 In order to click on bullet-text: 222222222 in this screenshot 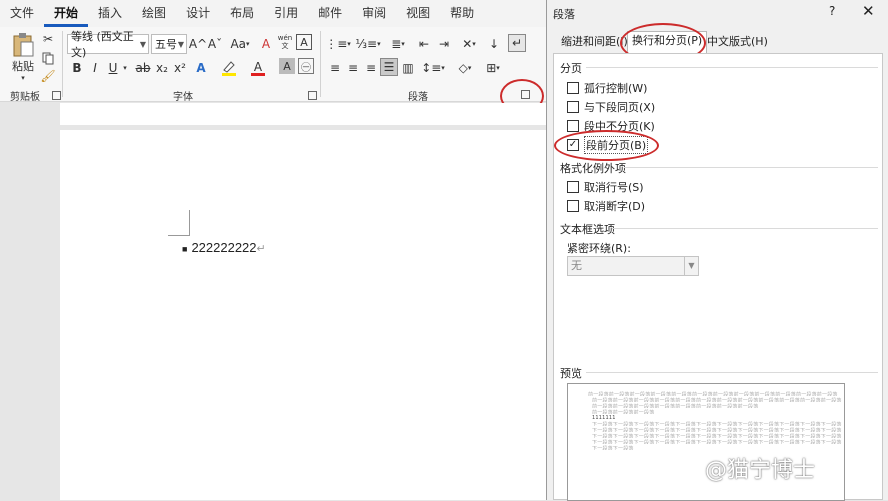, I will do `click(224, 247)`.